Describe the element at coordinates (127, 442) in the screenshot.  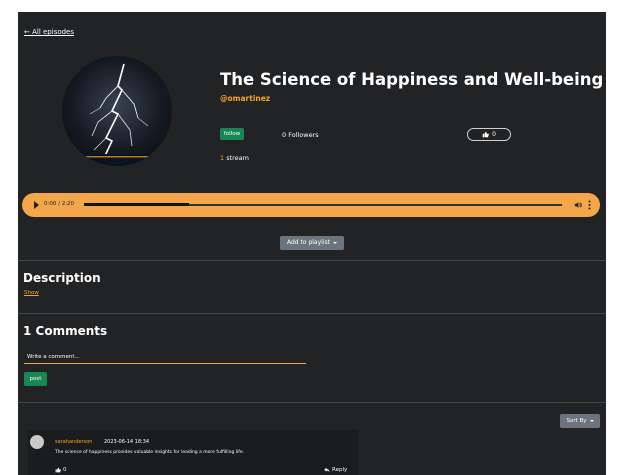
I see `comment-date: 2023-06-14 18:34` at that location.